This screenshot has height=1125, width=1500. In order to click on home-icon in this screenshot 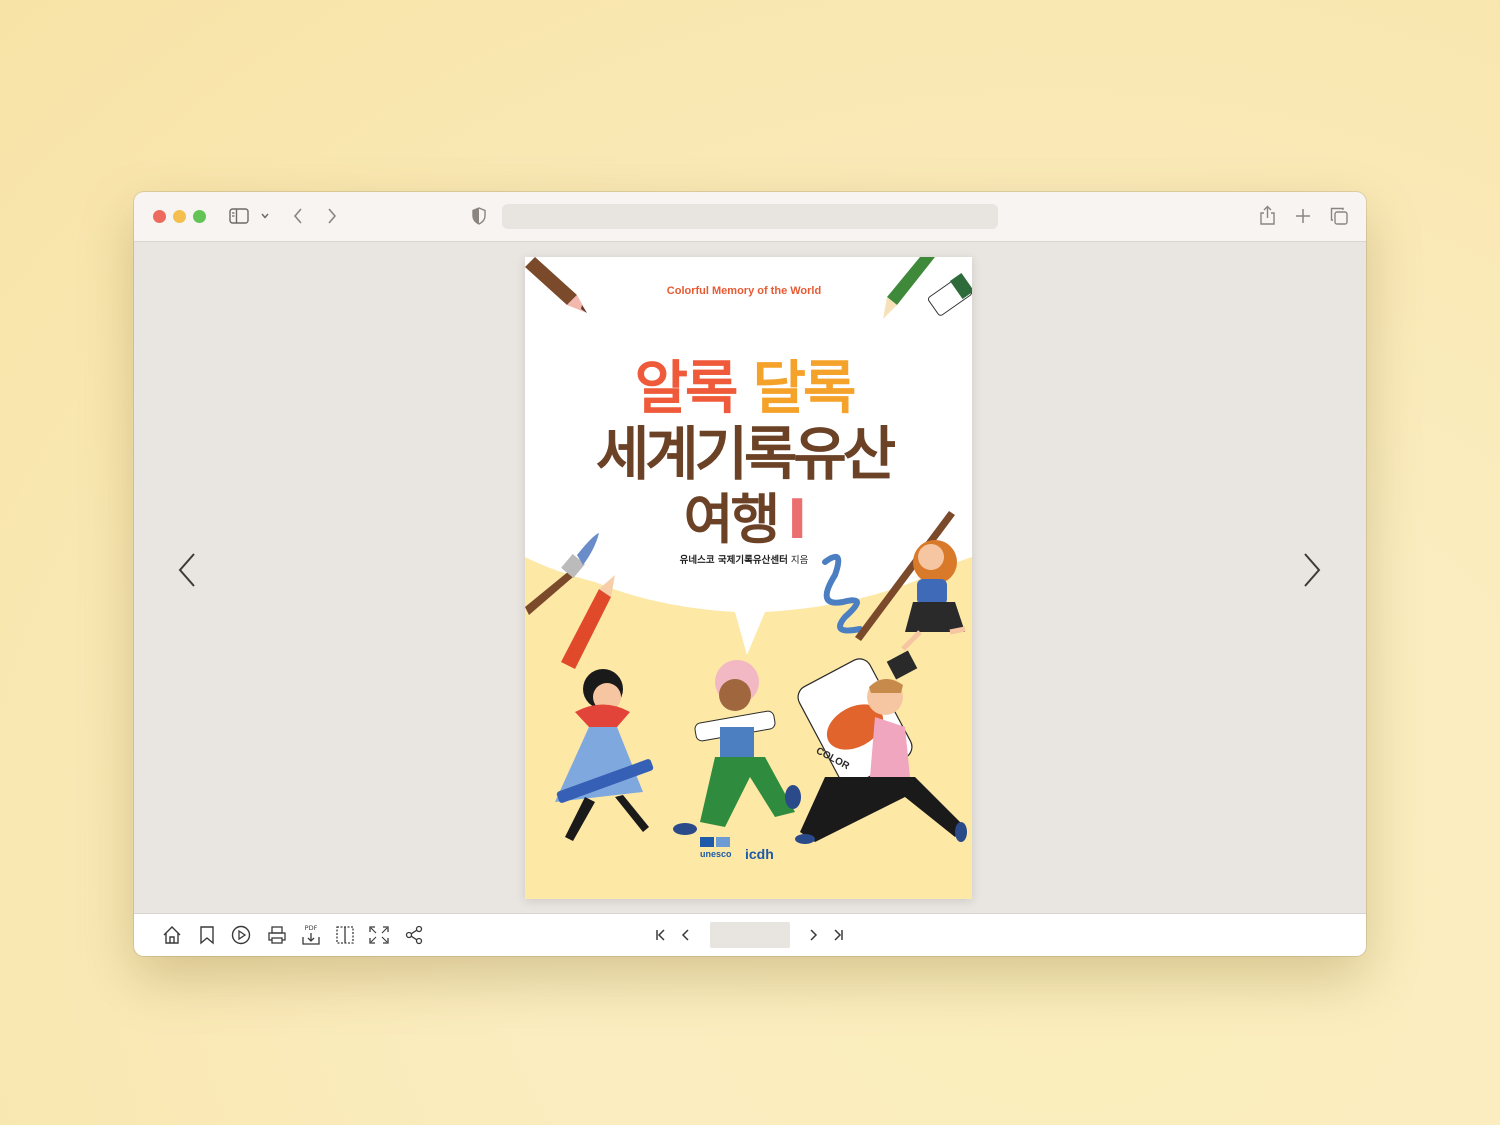, I will do `click(172, 935)`.